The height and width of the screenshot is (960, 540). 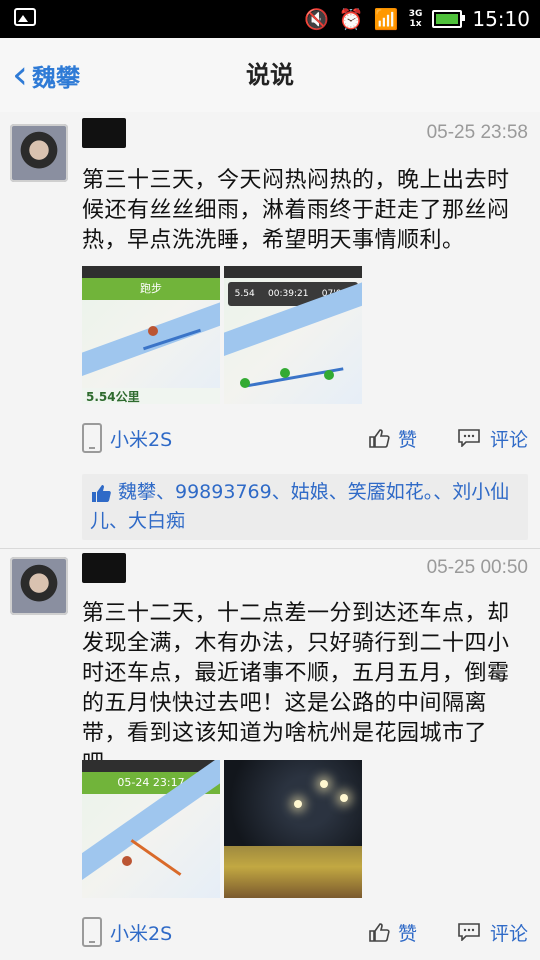 I want to click on status-icons: 🔇 ⏰ 📶 3G 1x 15:10, so click(x=417, y=19).